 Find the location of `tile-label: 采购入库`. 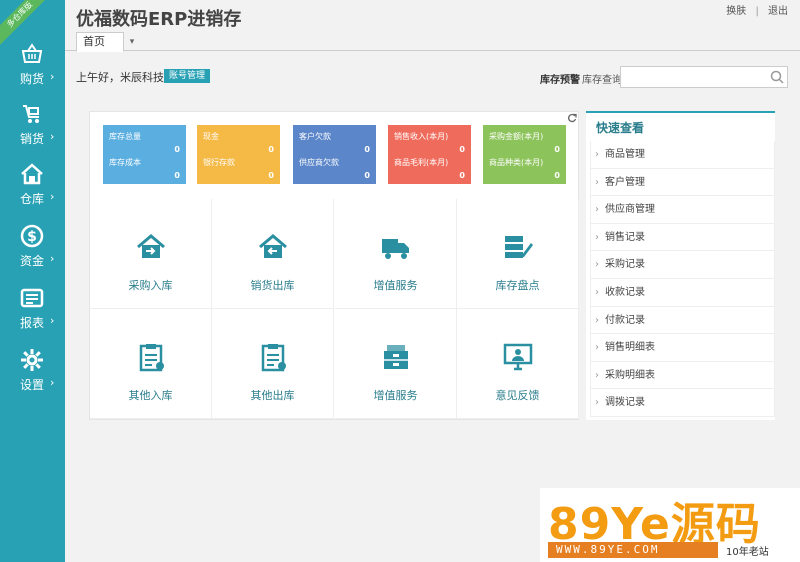

tile-label: 采购入库 is located at coordinates (150, 285).